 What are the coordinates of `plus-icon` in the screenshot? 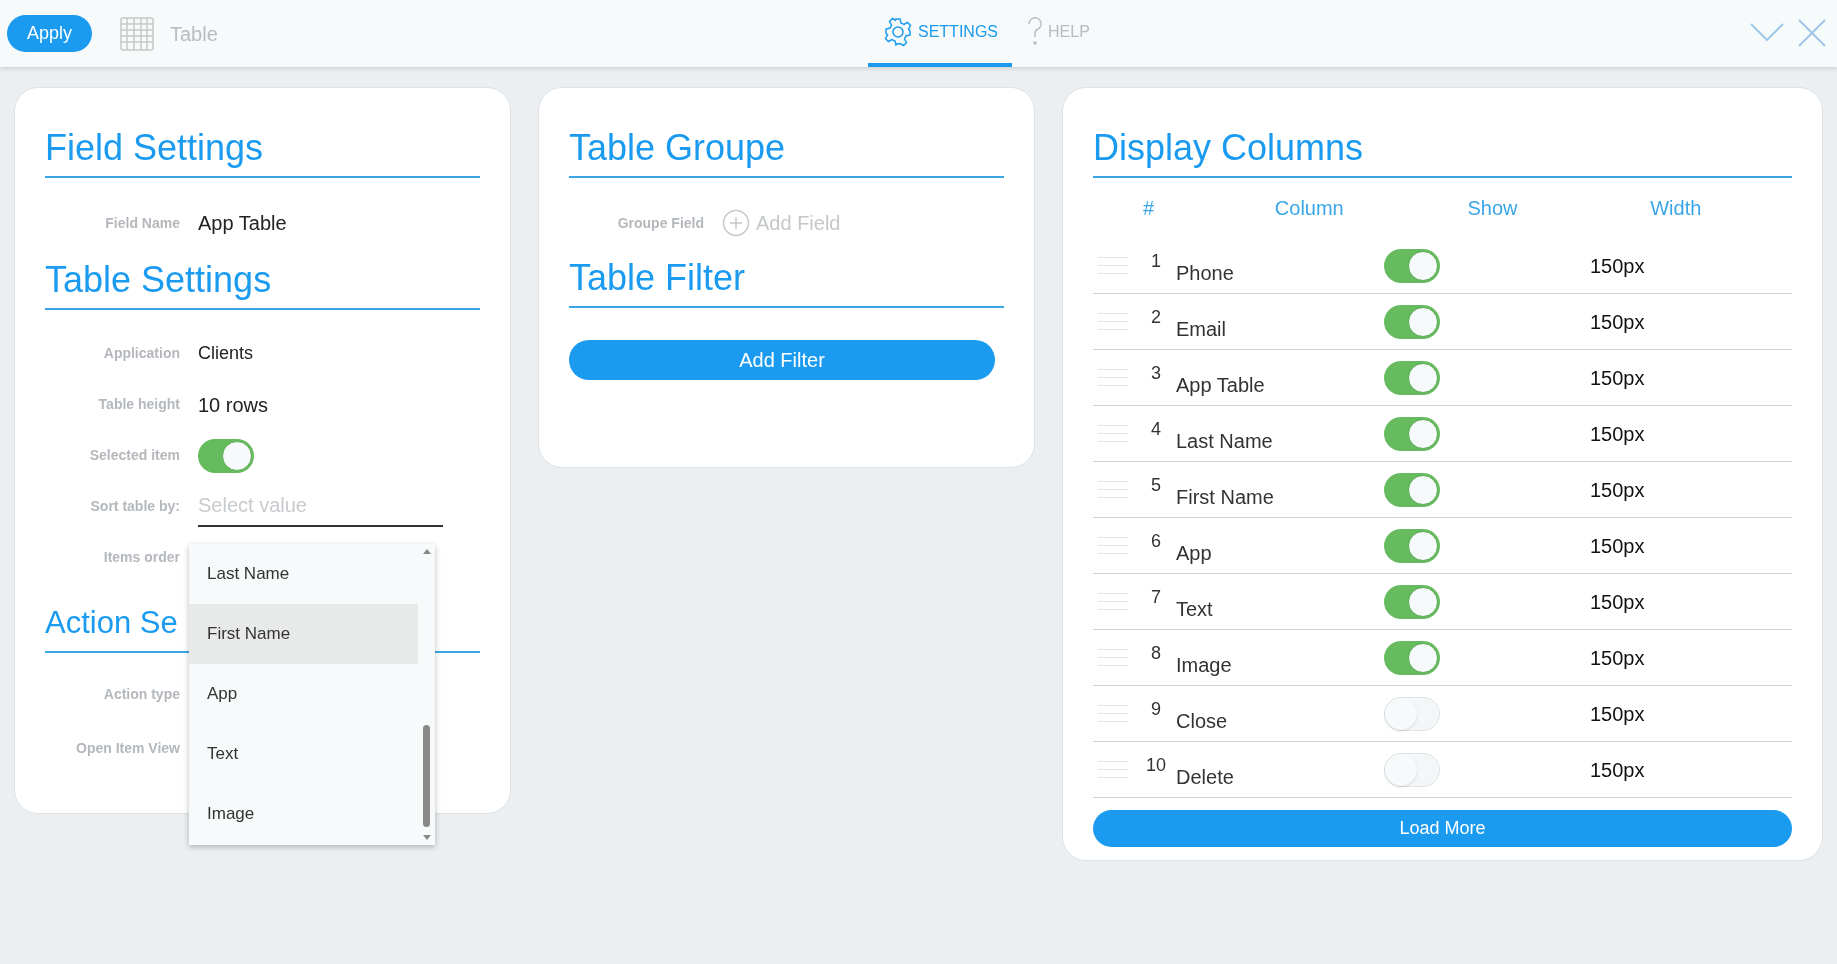 It's located at (736, 223).